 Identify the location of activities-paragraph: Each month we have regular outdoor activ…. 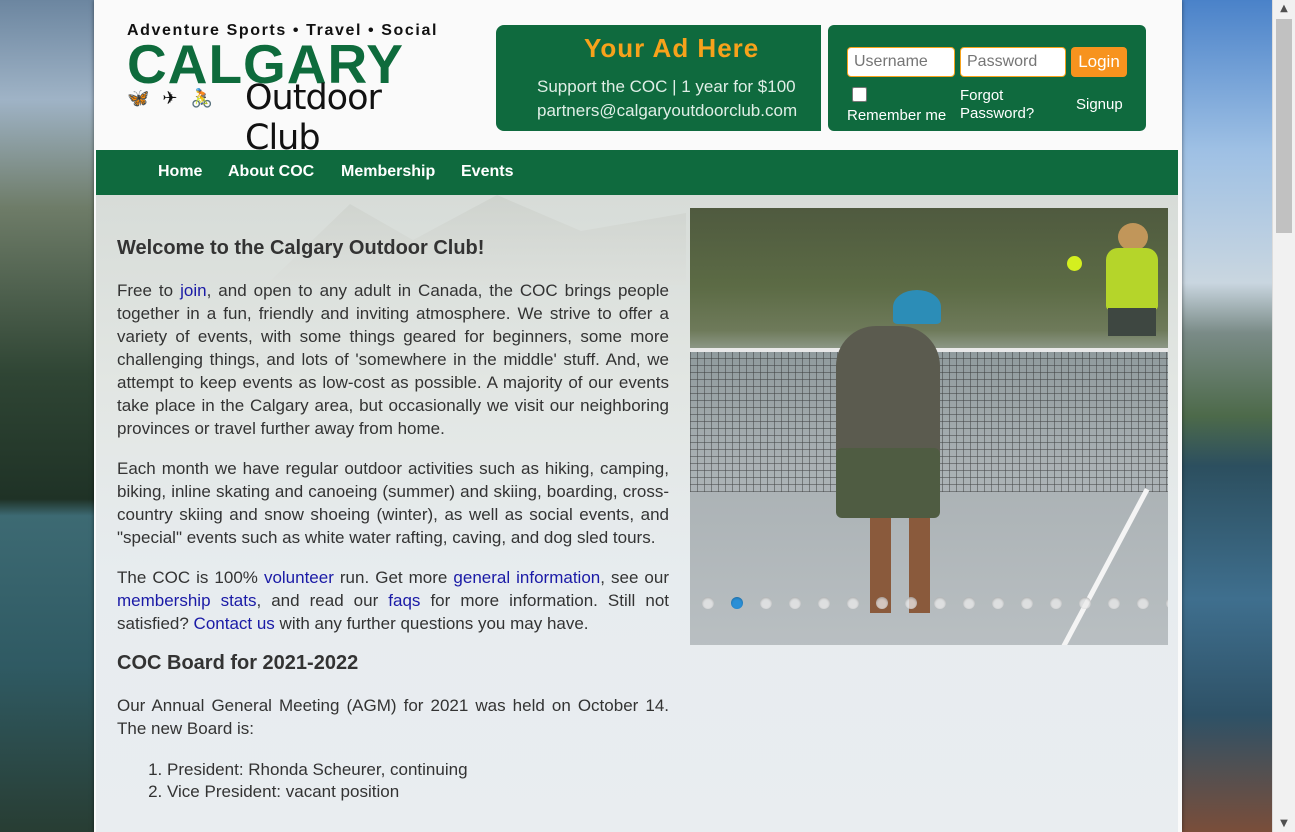
(393, 503).